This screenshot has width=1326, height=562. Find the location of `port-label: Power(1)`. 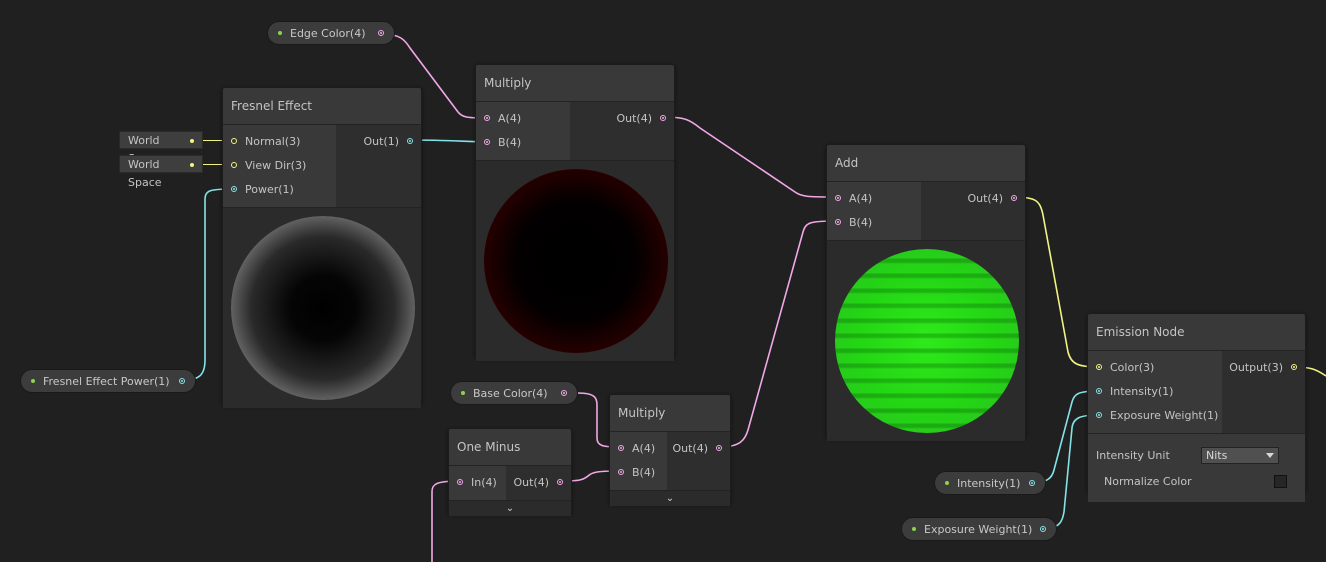

port-label: Power(1) is located at coordinates (269, 189).